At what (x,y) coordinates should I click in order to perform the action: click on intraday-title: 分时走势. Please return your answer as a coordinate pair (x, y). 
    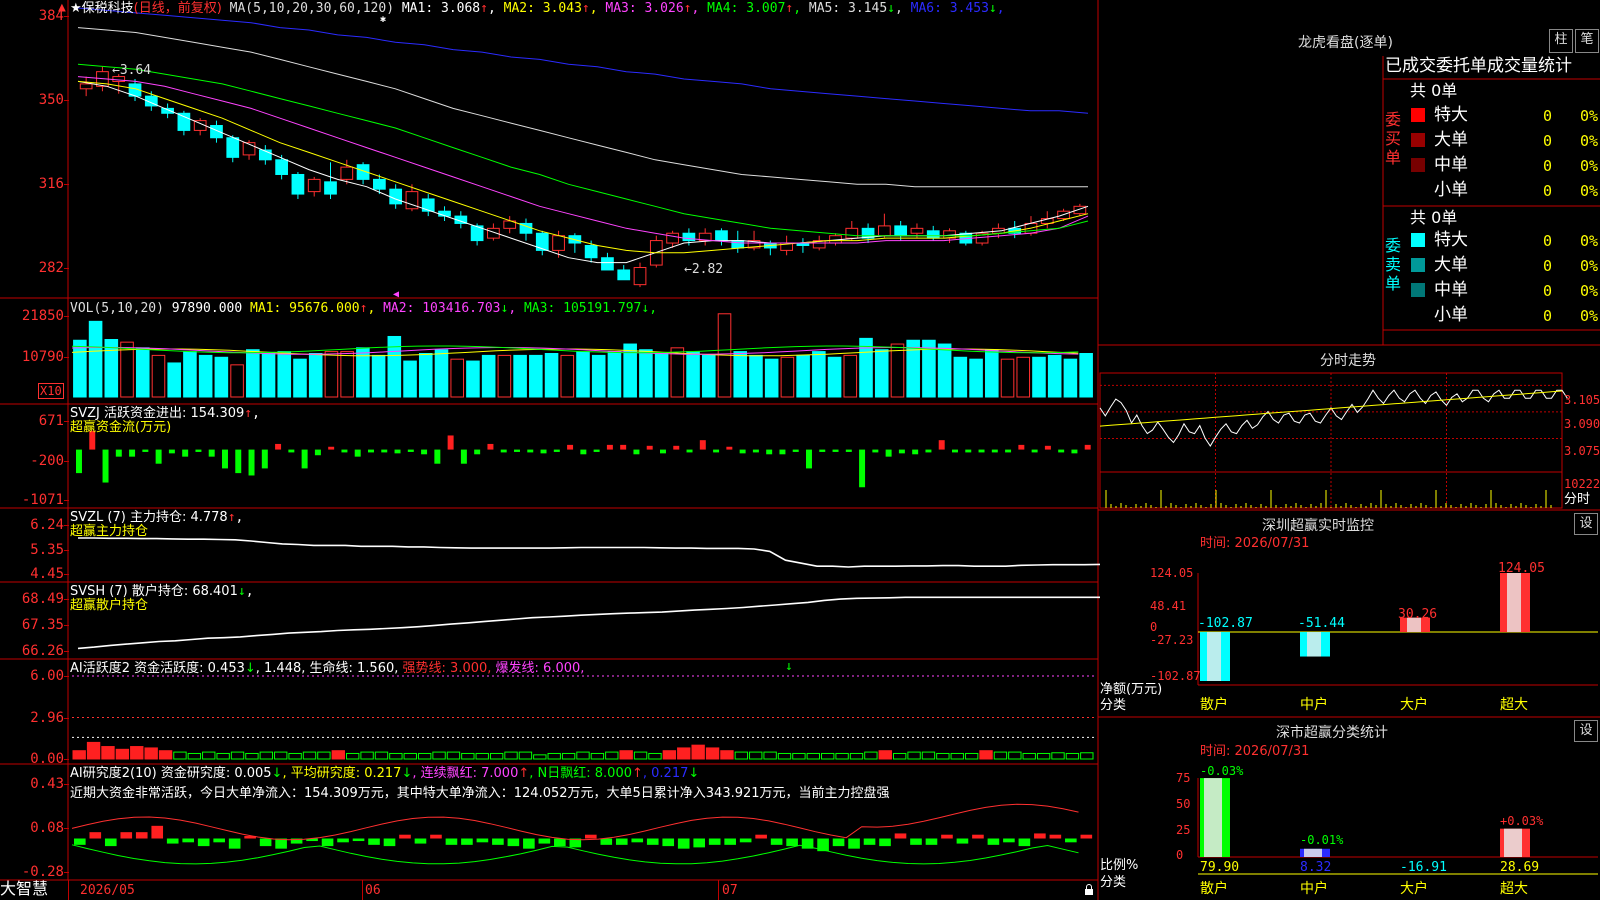
    Looking at the image, I should click on (1348, 360).